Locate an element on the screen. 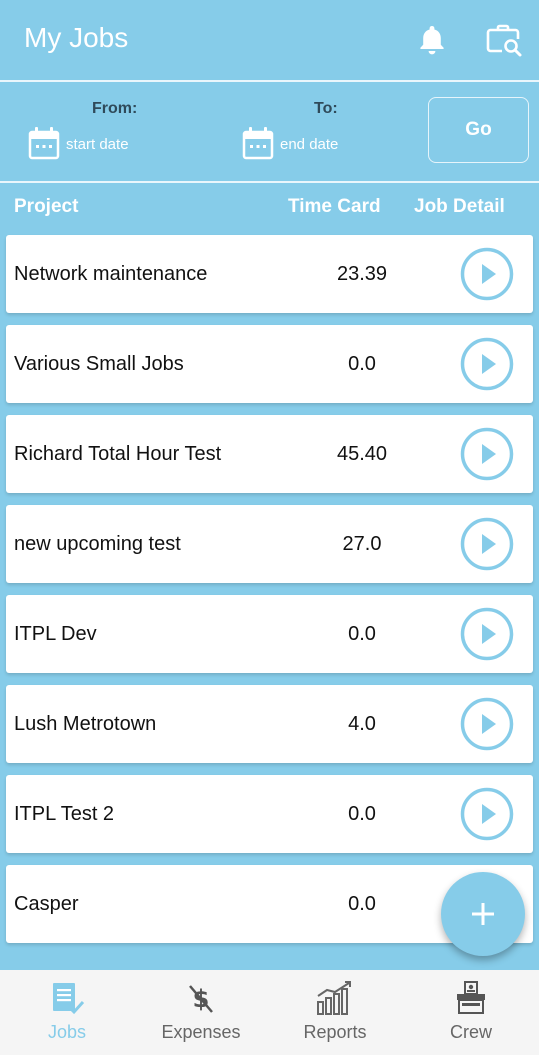  briefcase-search-icon is located at coordinates (504, 40).